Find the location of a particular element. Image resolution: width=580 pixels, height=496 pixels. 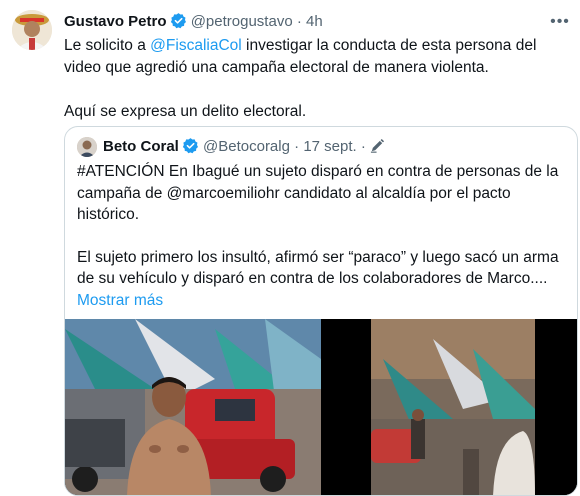

quote-verified-badge-icon is located at coordinates (190, 148).